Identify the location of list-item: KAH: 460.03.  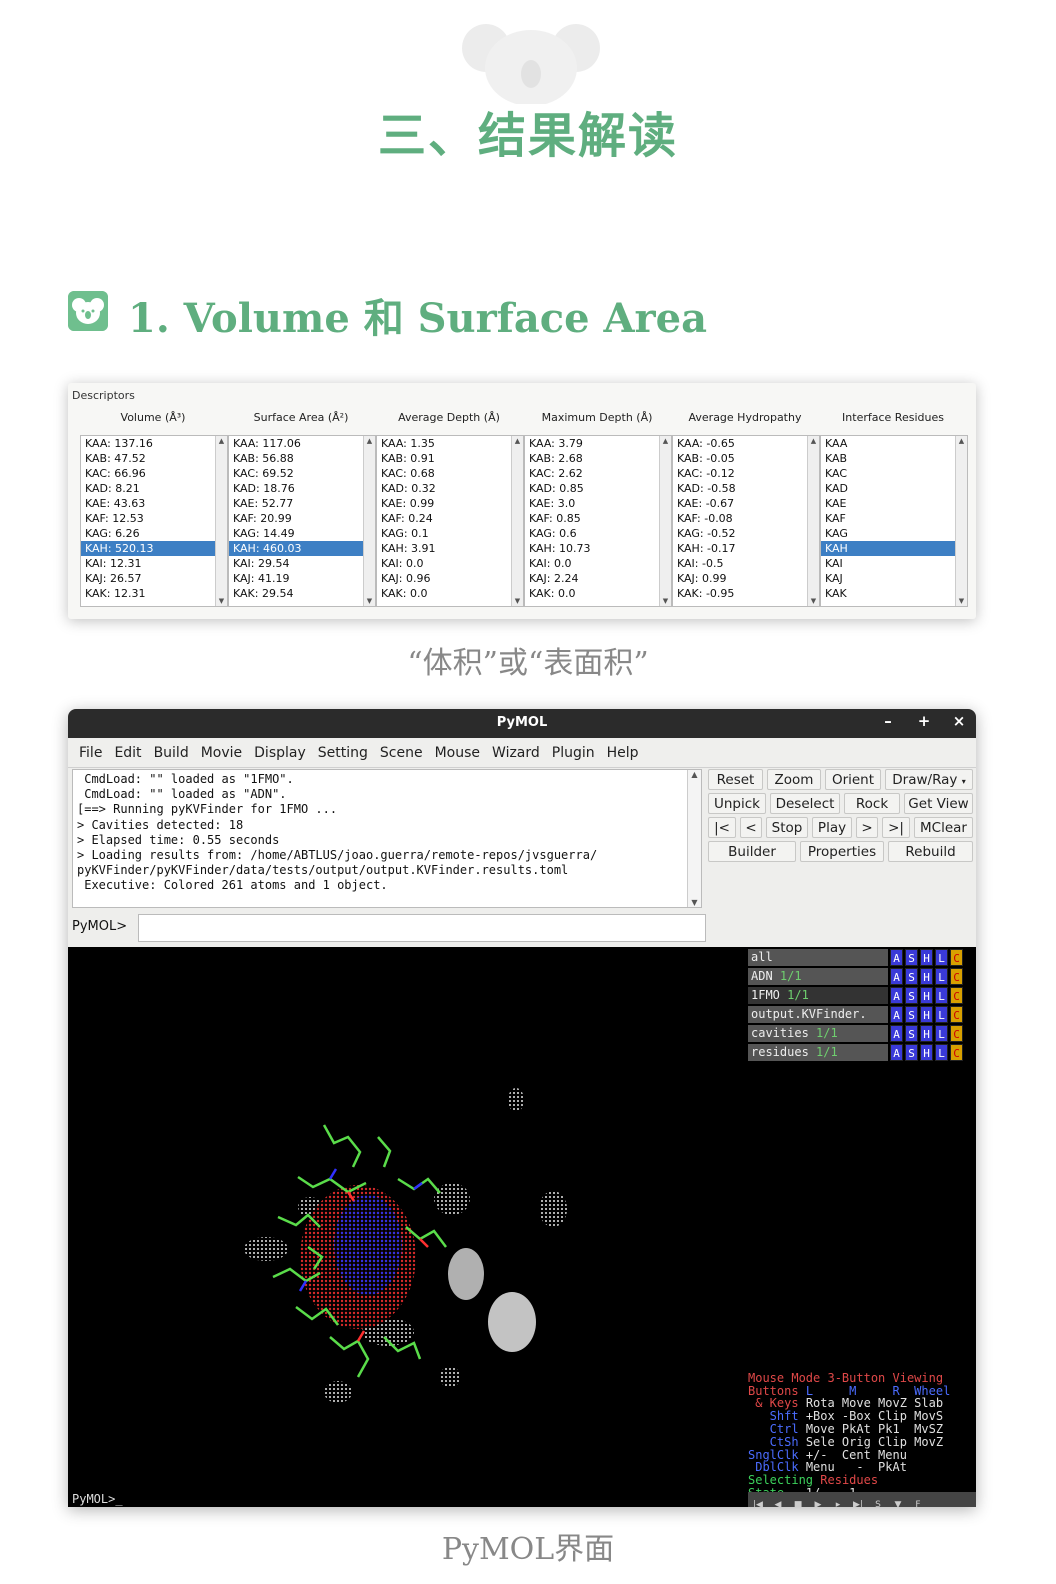
(296, 548).